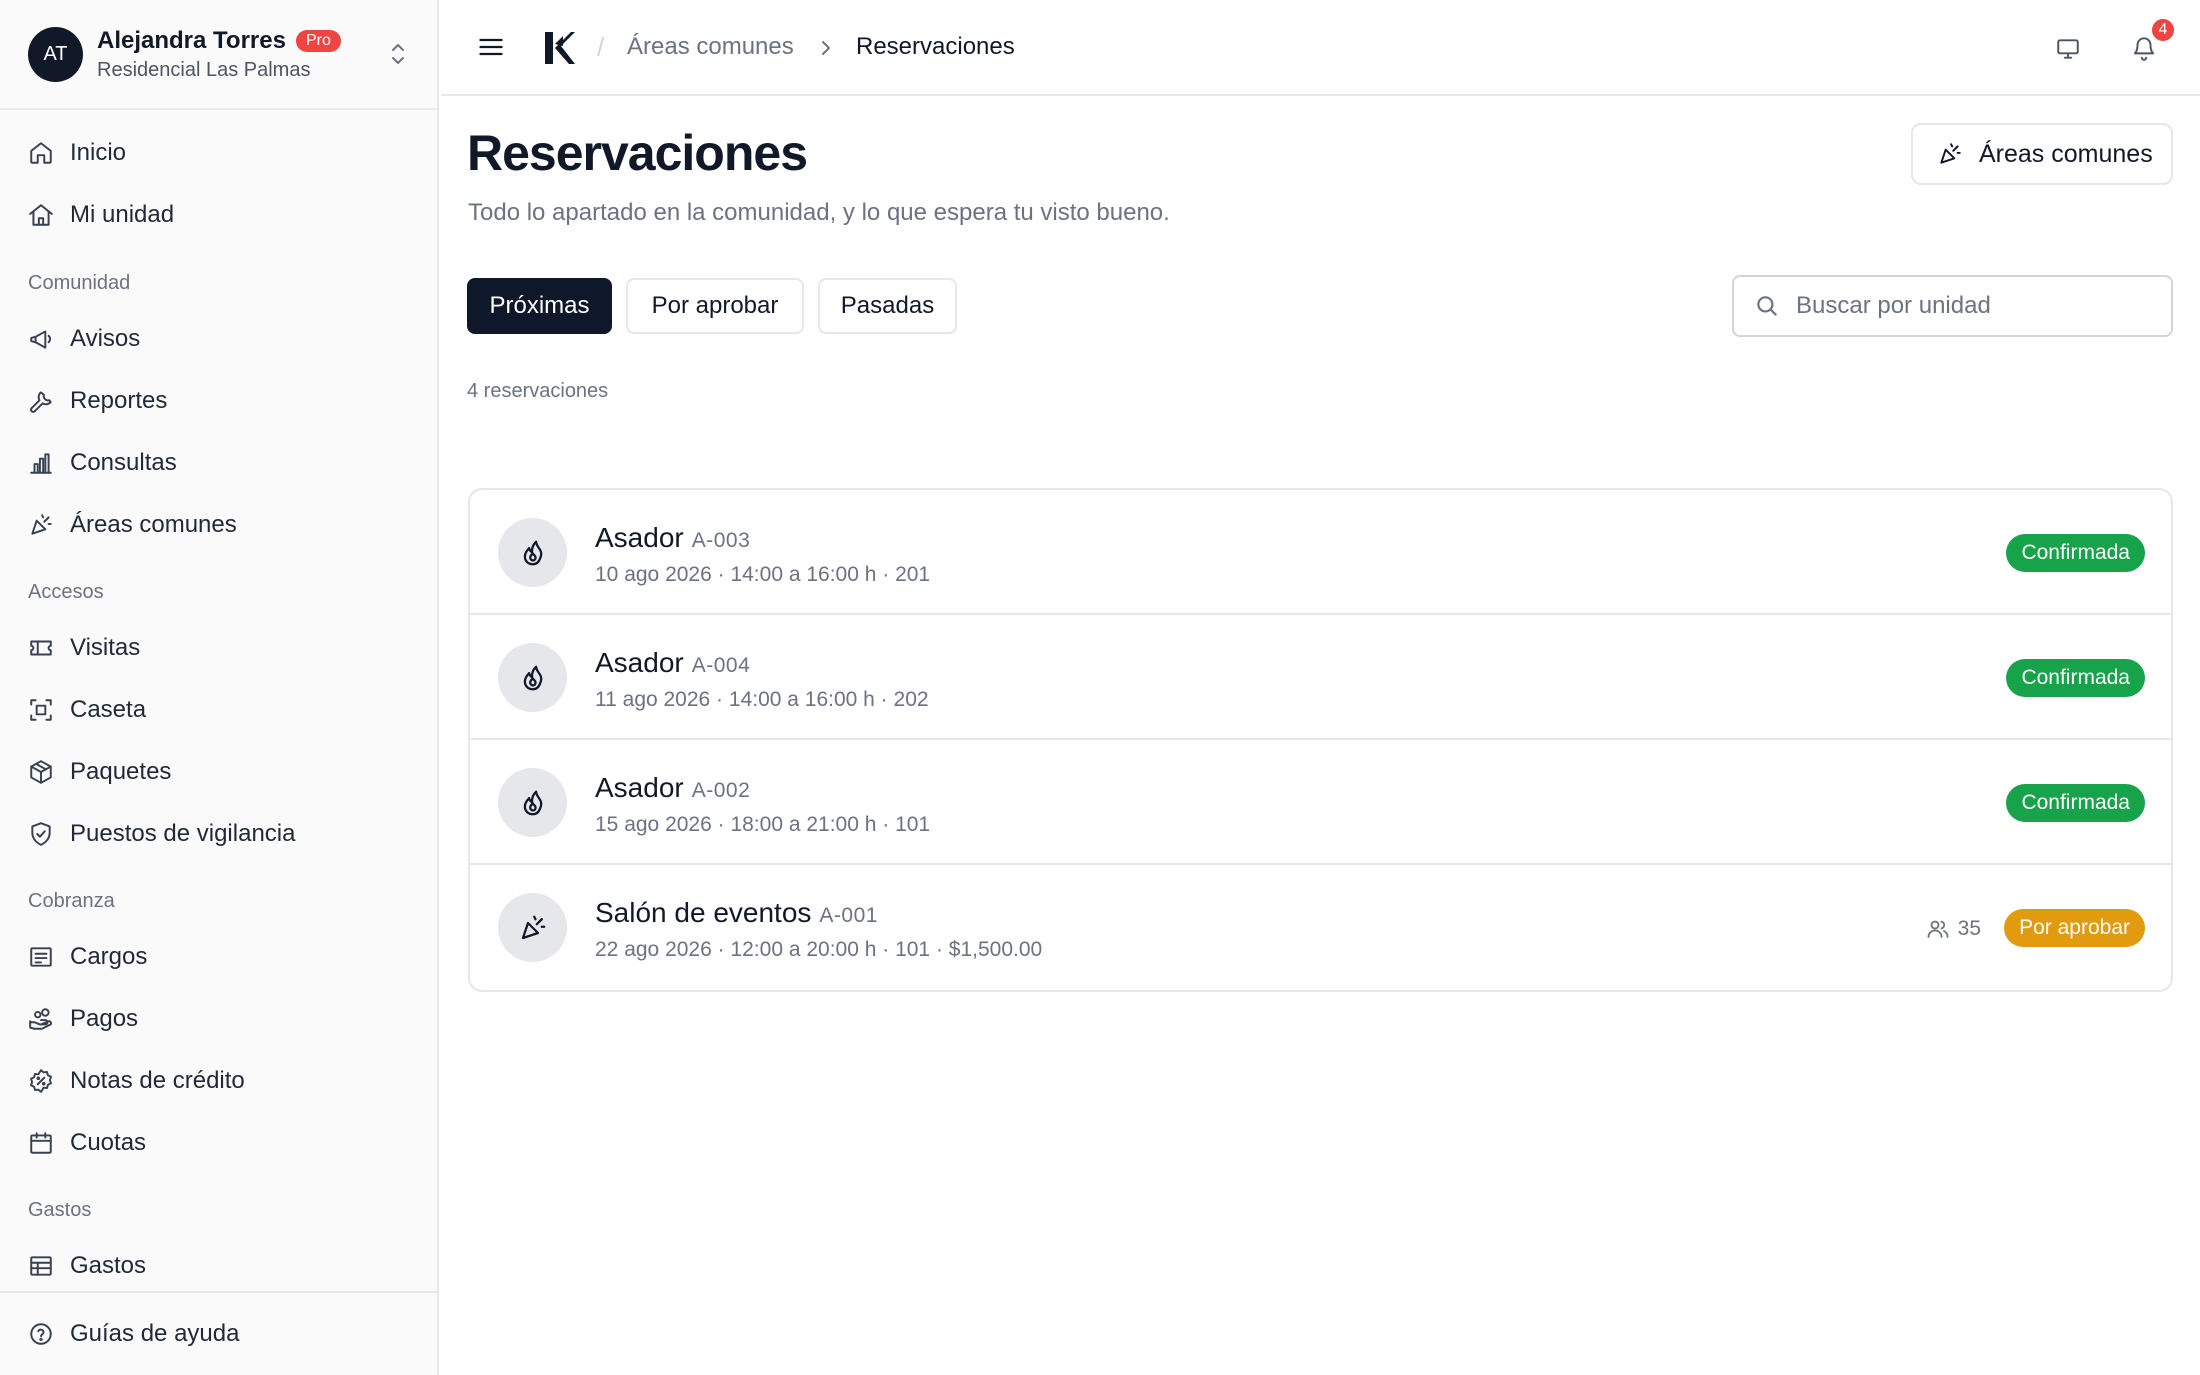 The height and width of the screenshot is (1375, 2200). Describe the element at coordinates (721, 790) in the screenshot. I see `reservation-code: A-002` at that location.